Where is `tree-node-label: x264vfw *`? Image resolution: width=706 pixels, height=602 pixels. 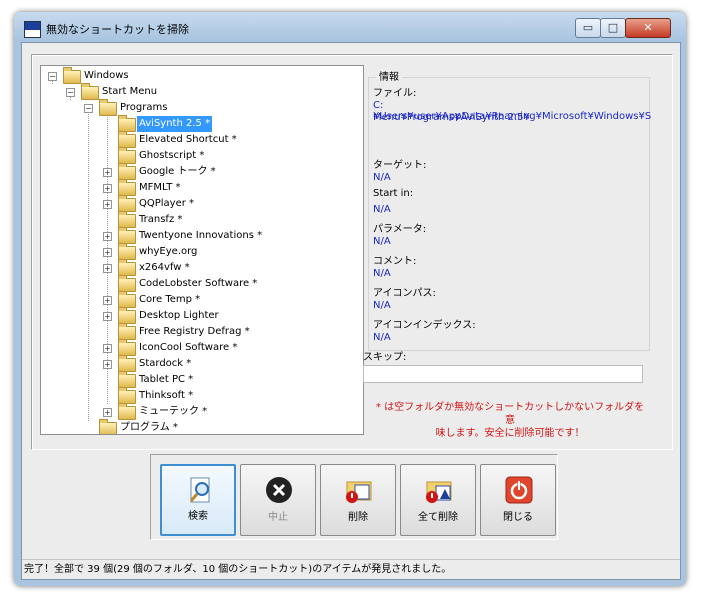 tree-node-label: x264vfw * is located at coordinates (164, 267).